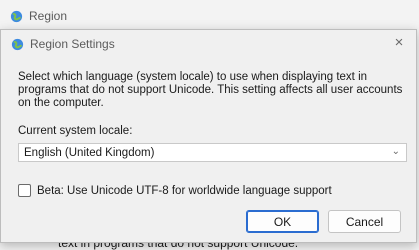 Image resolution: width=419 pixels, height=250 pixels. I want to click on cancel-button: Cancel, so click(364, 221).